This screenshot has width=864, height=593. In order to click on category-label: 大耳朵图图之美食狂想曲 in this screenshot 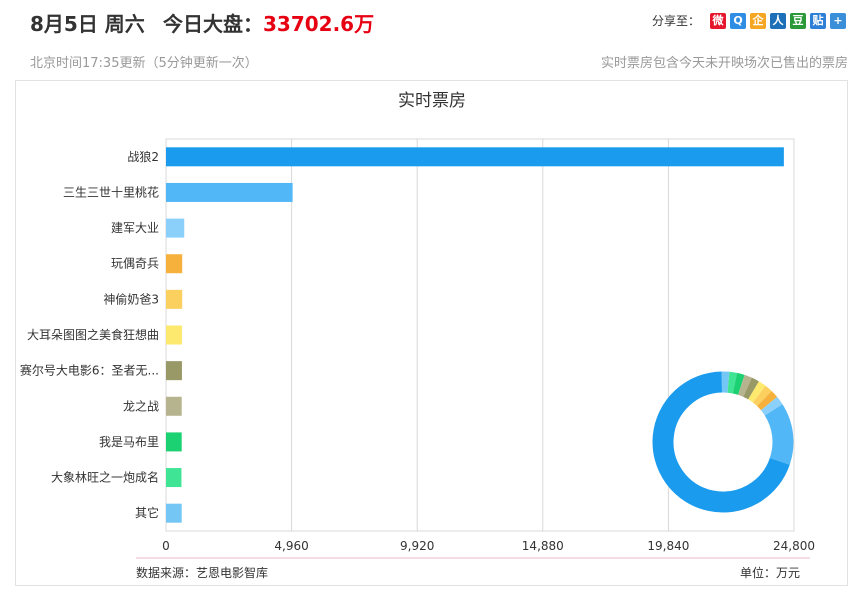, I will do `click(93, 334)`.